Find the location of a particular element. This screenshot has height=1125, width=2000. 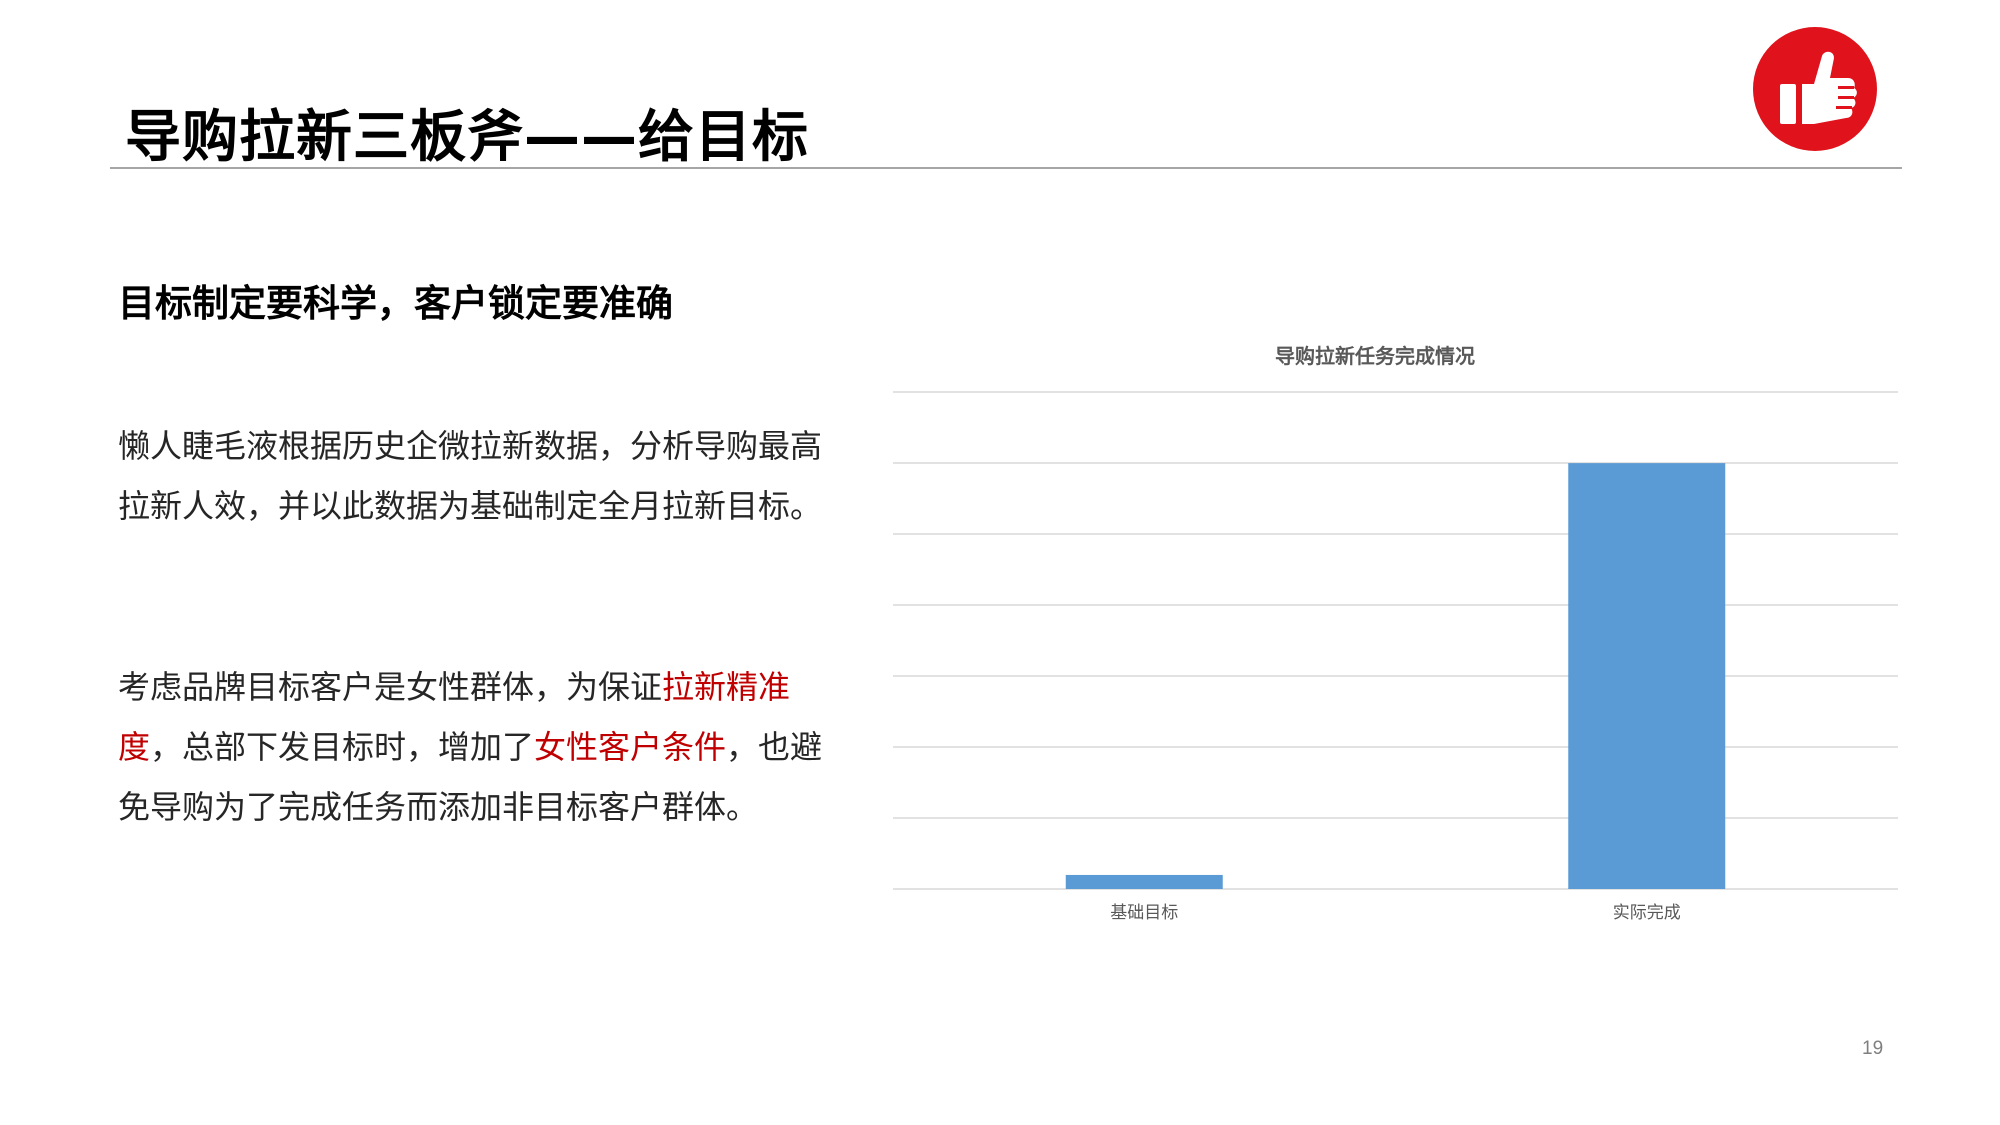

chart-title: 导购拉新任务完成情况 is located at coordinates (1375, 356).